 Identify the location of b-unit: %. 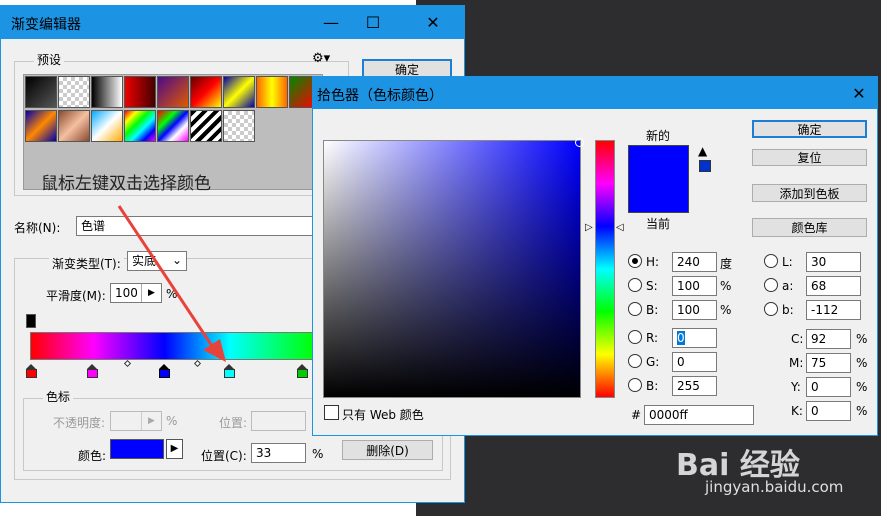
(726, 310).